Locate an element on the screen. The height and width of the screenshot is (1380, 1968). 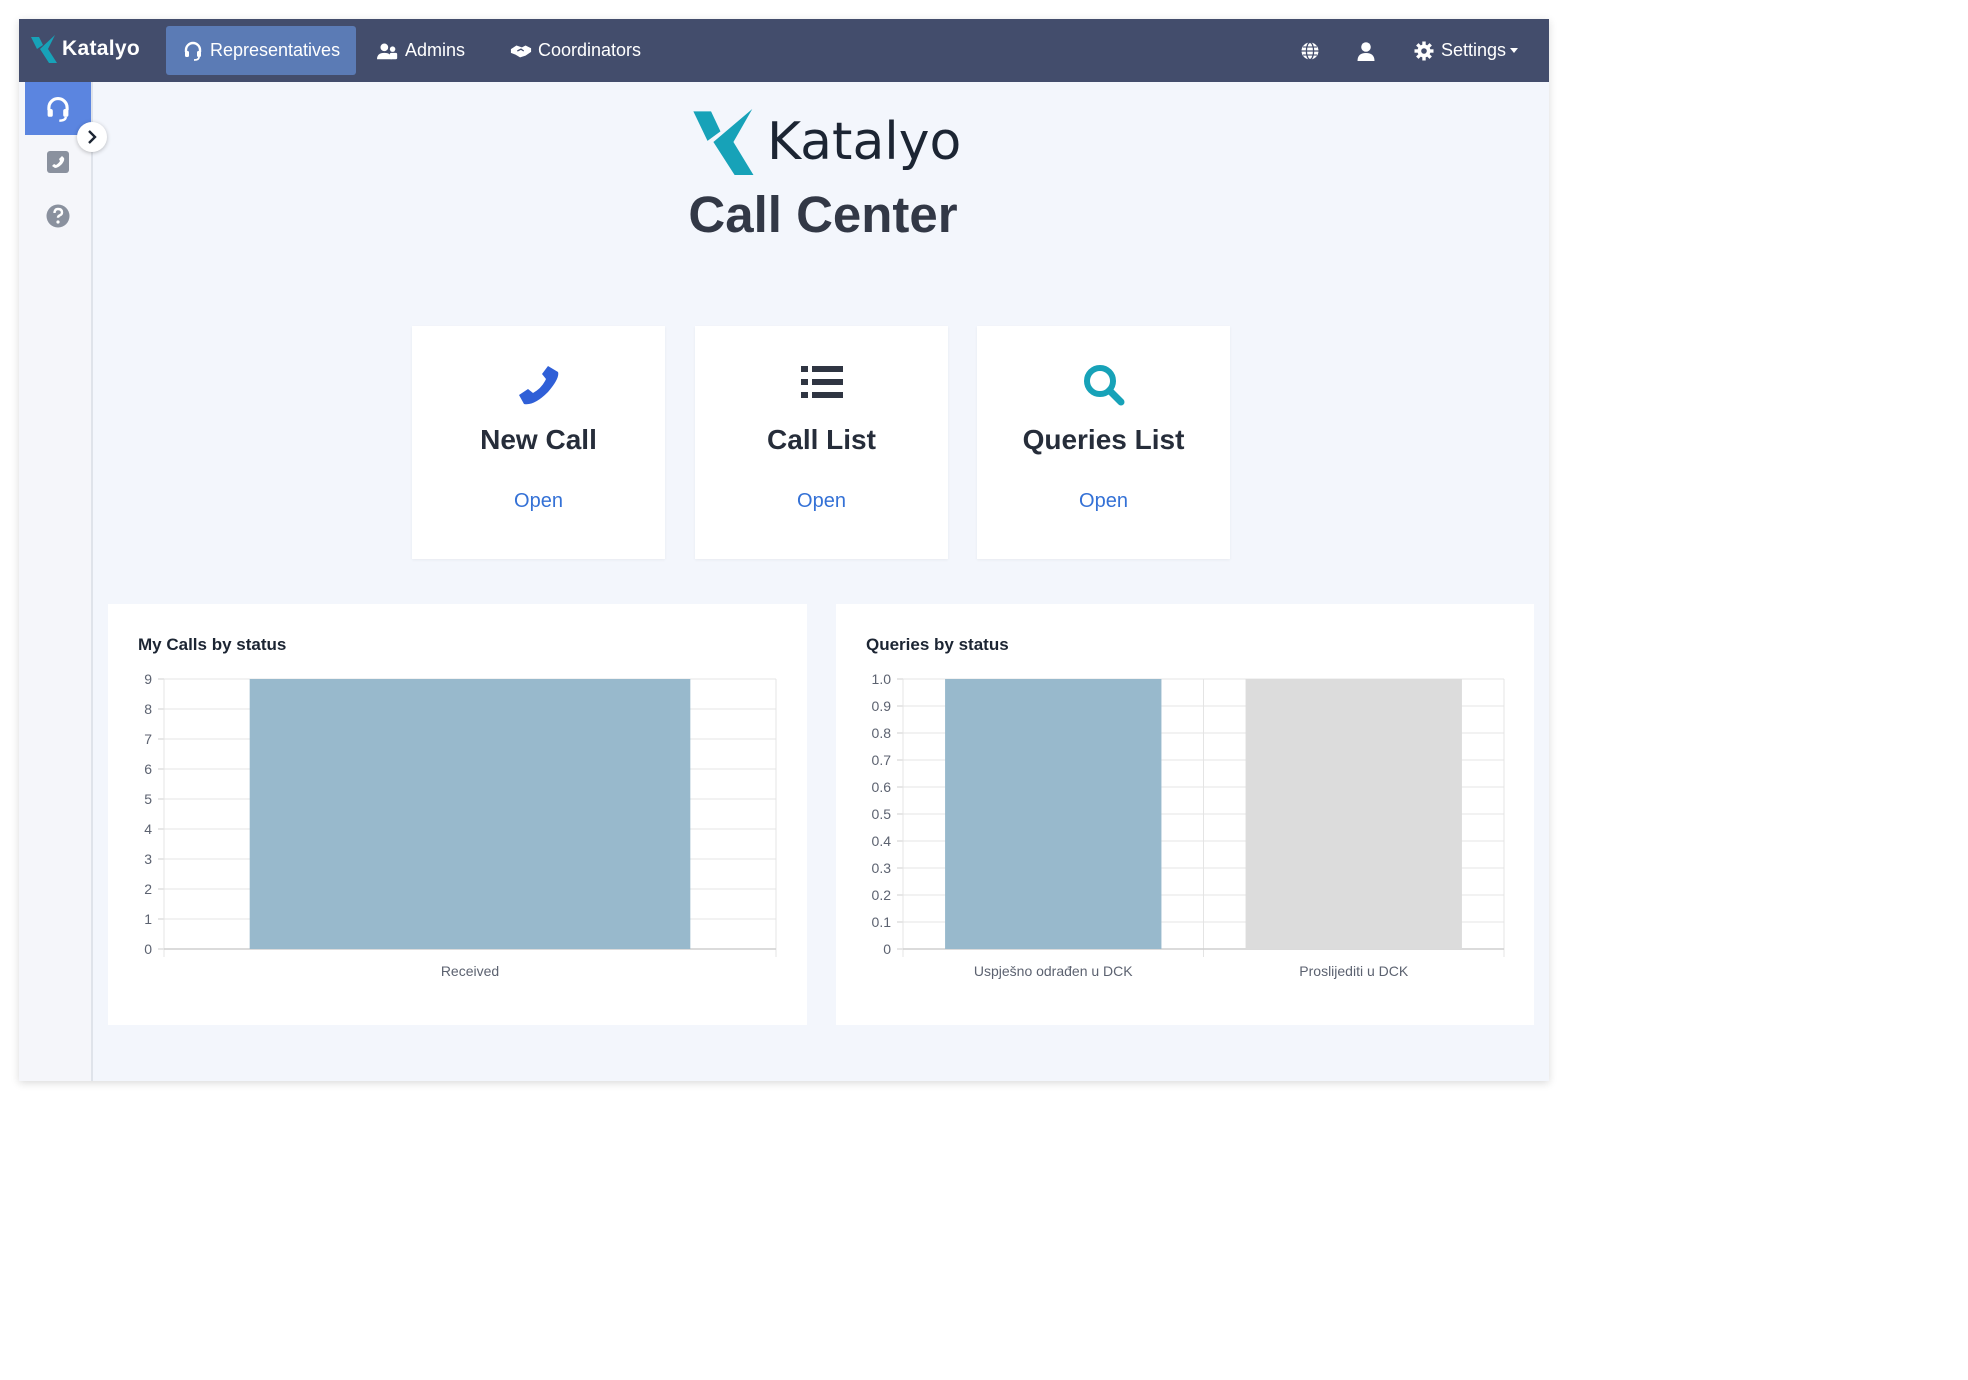
brand: Katalyo is located at coordinates (85, 49).